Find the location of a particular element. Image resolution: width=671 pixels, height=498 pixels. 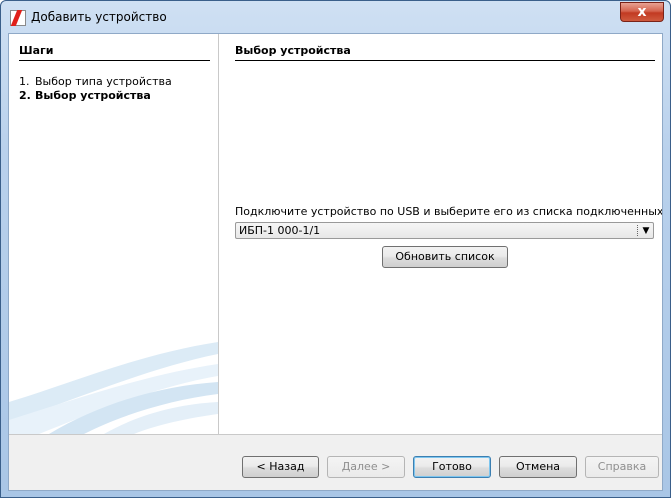

chevron-down-icon: ▼ is located at coordinates (646, 231).